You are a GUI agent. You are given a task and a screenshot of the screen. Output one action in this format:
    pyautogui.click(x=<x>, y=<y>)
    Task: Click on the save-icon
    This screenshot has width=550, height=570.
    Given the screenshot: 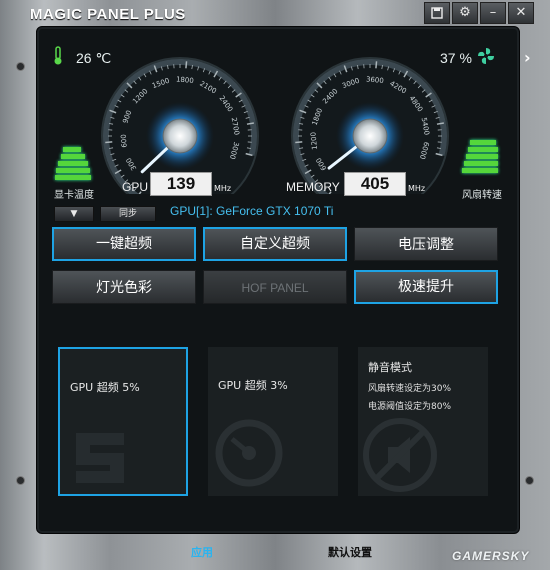 What is the action you would take?
    pyautogui.click(x=437, y=13)
    